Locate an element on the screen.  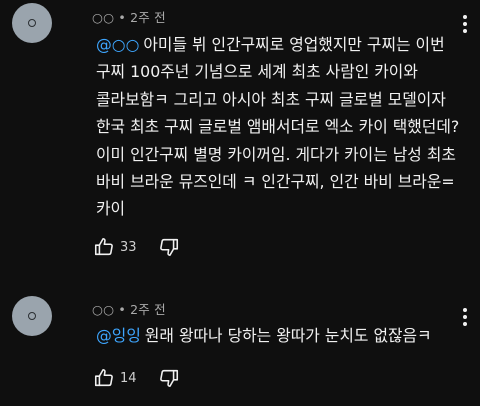
comment-actions: 14 is located at coordinates (136, 378).